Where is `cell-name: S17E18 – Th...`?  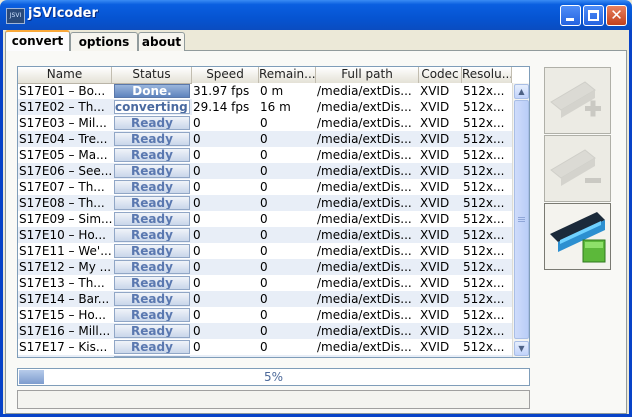
cell-name: S17E18 – Th... is located at coordinates (65, 356).